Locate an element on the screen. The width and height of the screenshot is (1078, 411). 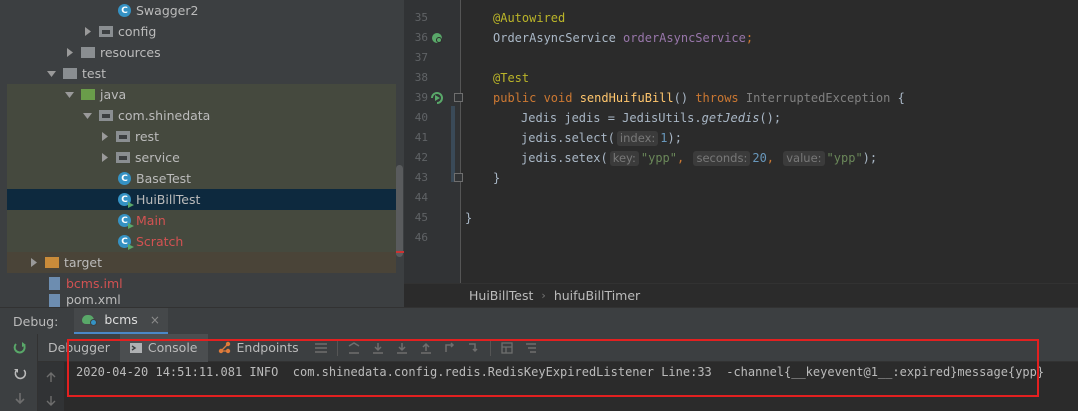
type-token: OrderAsyncService is located at coordinates (558, 38).